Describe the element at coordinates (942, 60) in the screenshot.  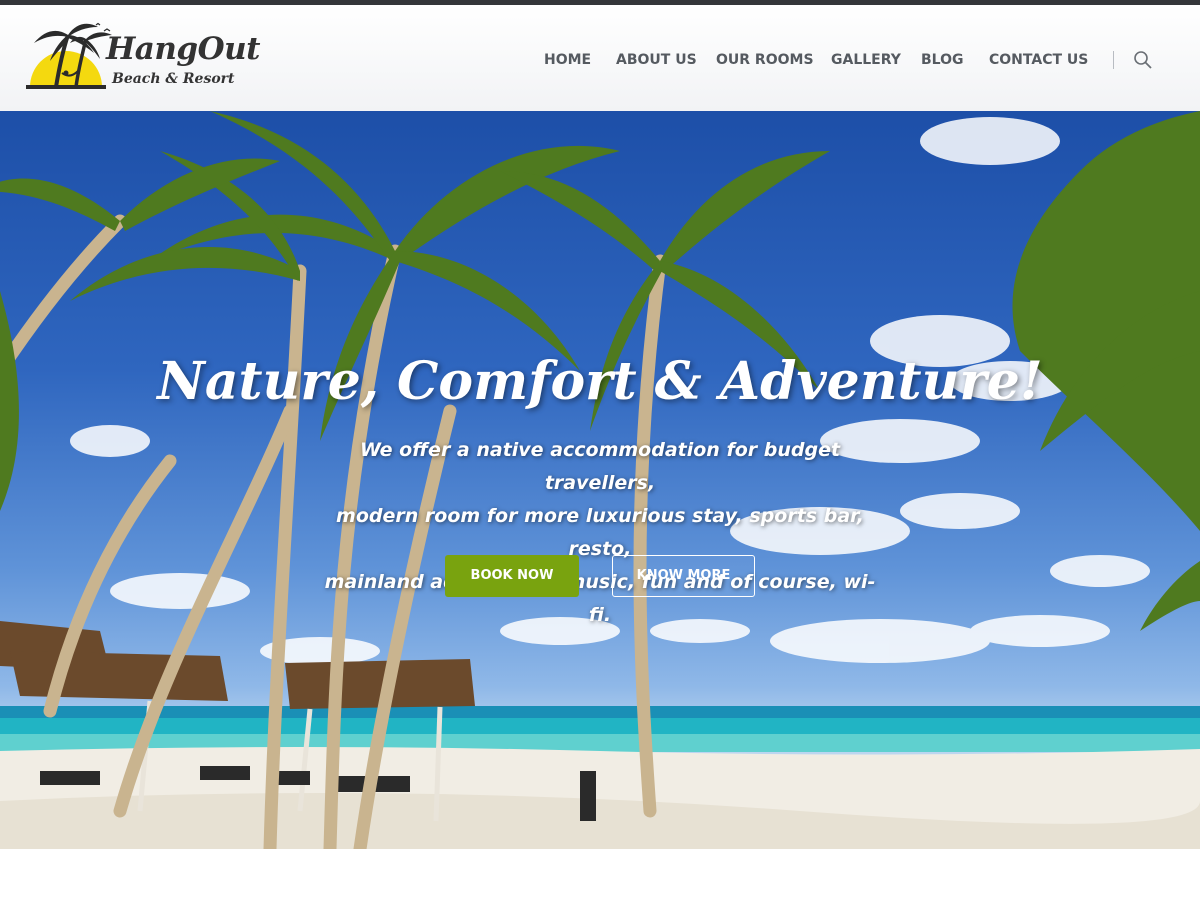
I see `nav-blog: BLOG` at that location.